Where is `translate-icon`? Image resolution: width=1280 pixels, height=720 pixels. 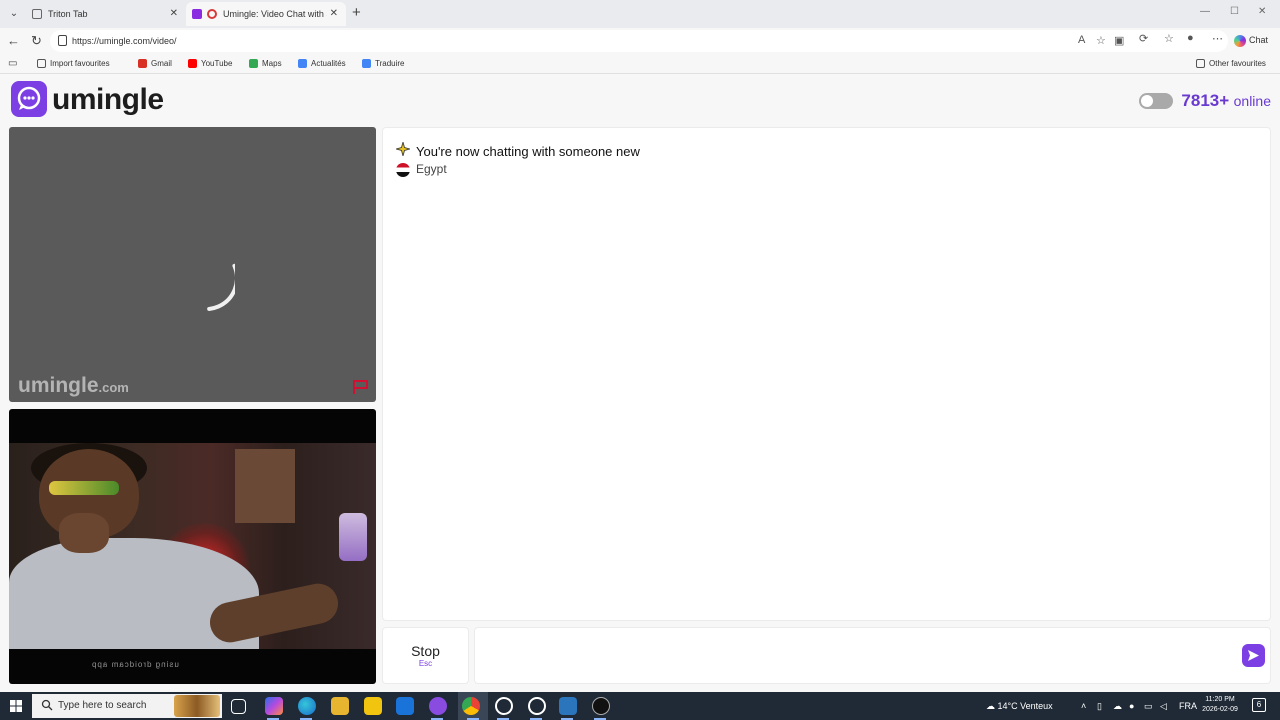 translate-icon is located at coordinates (366, 64).